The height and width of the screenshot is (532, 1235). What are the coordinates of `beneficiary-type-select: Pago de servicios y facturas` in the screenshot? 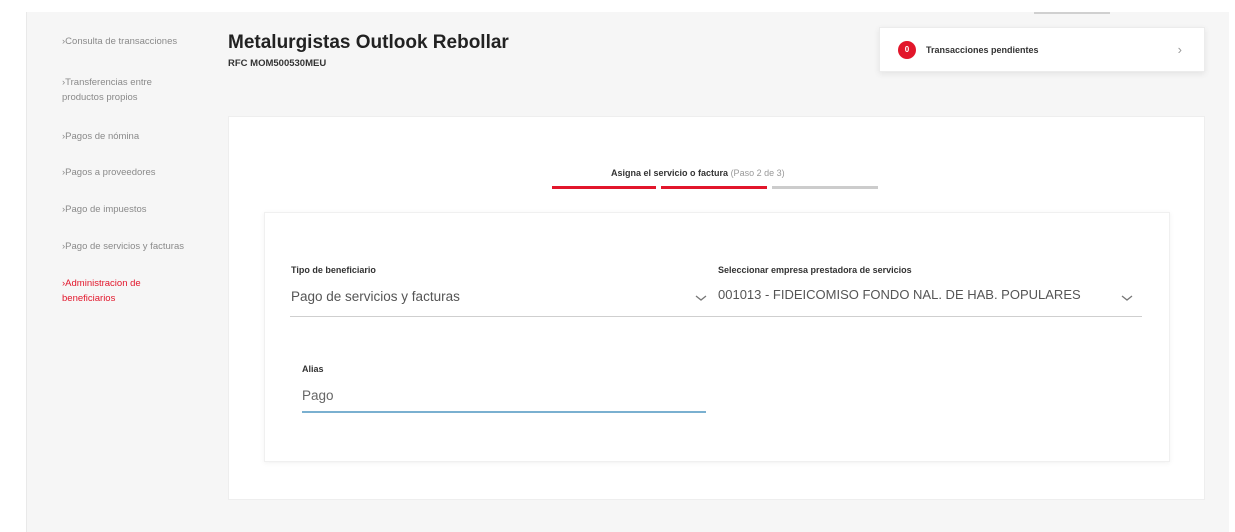 It's located at (375, 296).